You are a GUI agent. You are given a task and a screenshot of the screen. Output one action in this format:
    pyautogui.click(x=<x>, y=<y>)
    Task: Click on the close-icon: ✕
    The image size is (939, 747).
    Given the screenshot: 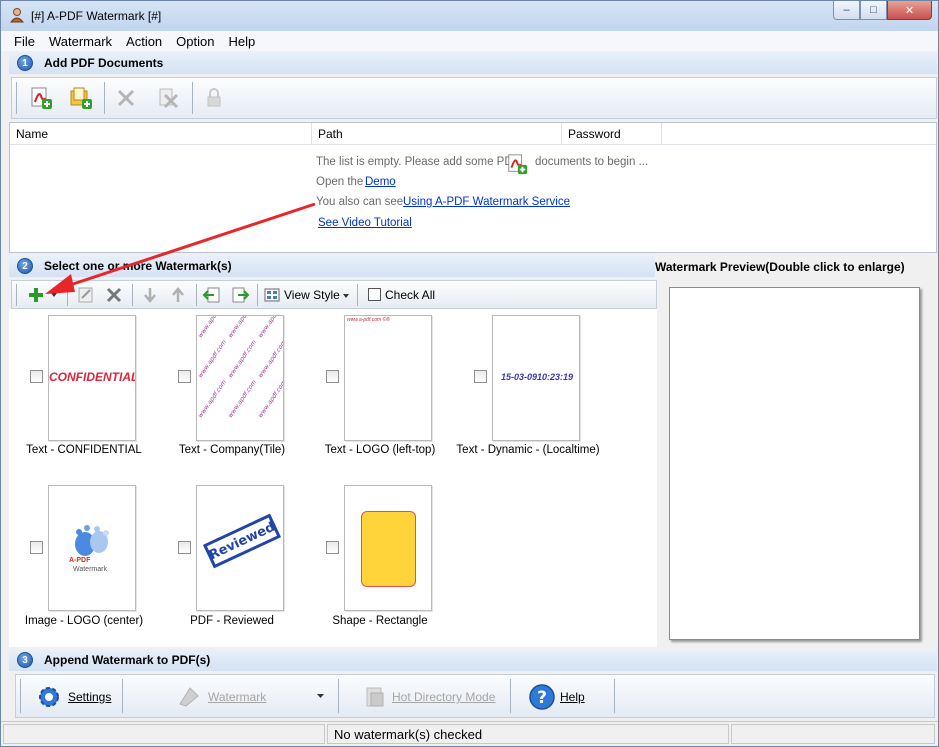 What is the action you would take?
    pyautogui.click(x=909, y=10)
    